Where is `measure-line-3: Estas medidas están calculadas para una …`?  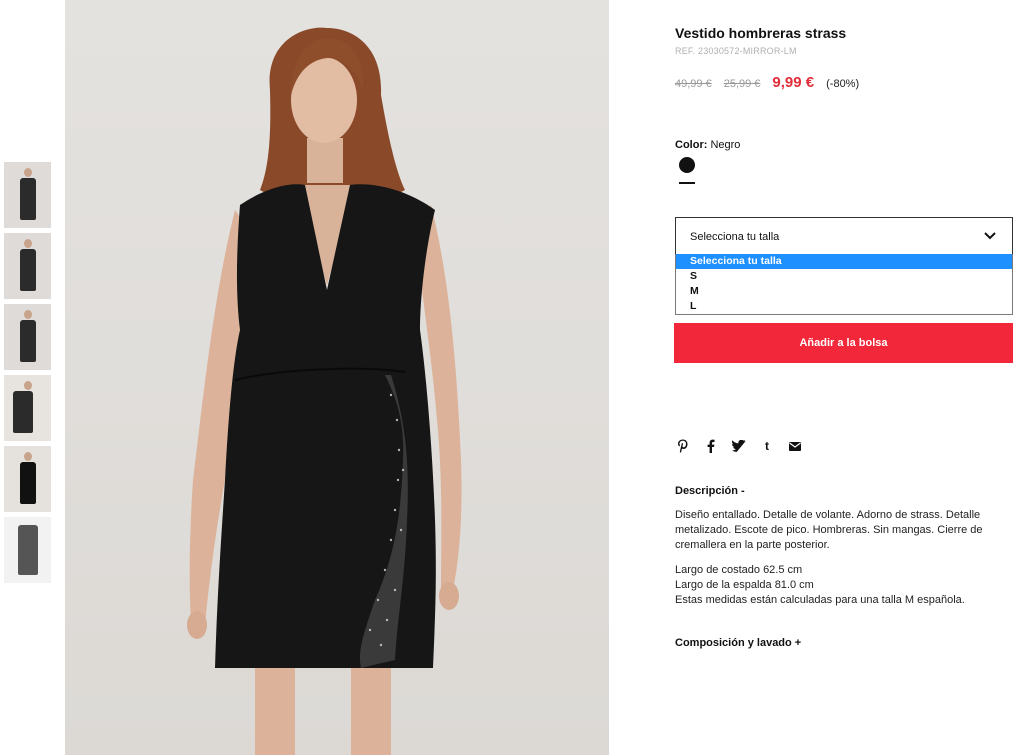 measure-line-3: Estas medidas están calculadas para una … is located at coordinates (820, 600).